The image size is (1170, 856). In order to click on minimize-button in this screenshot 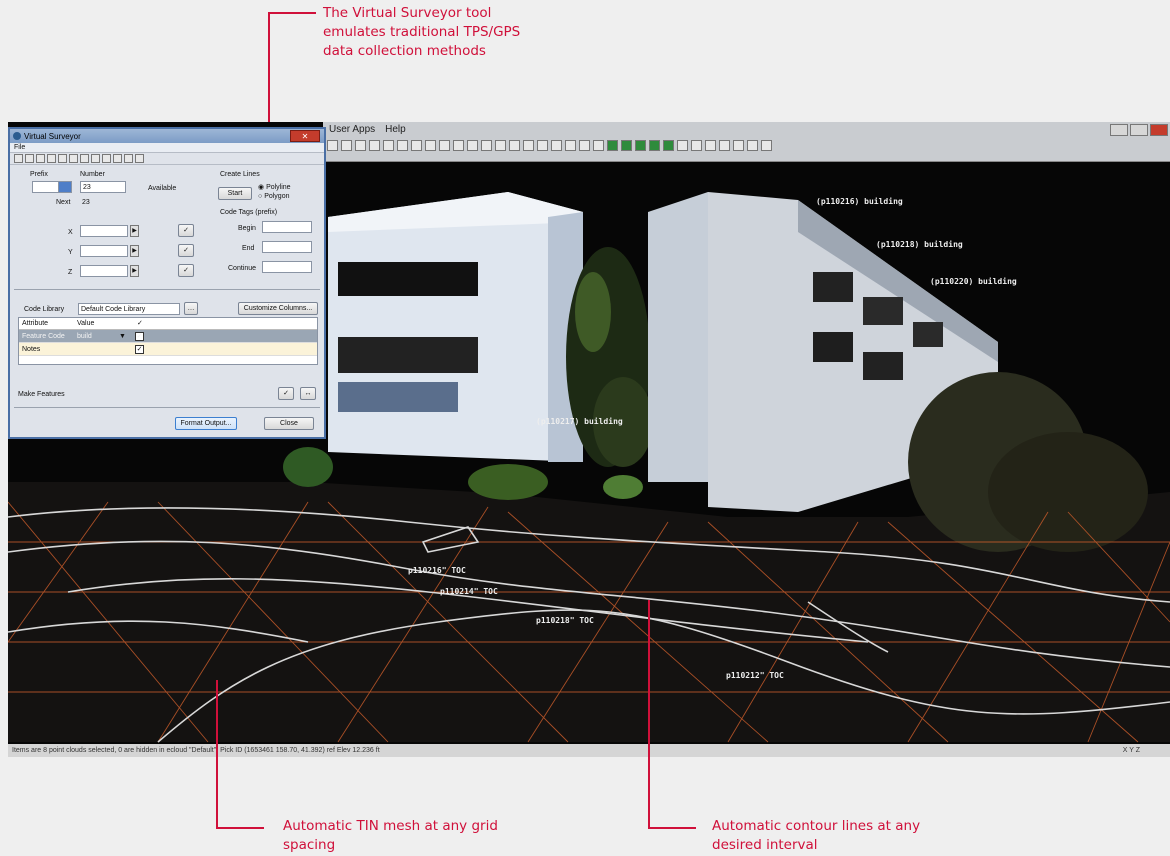, I will do `click(1119, 130)`.